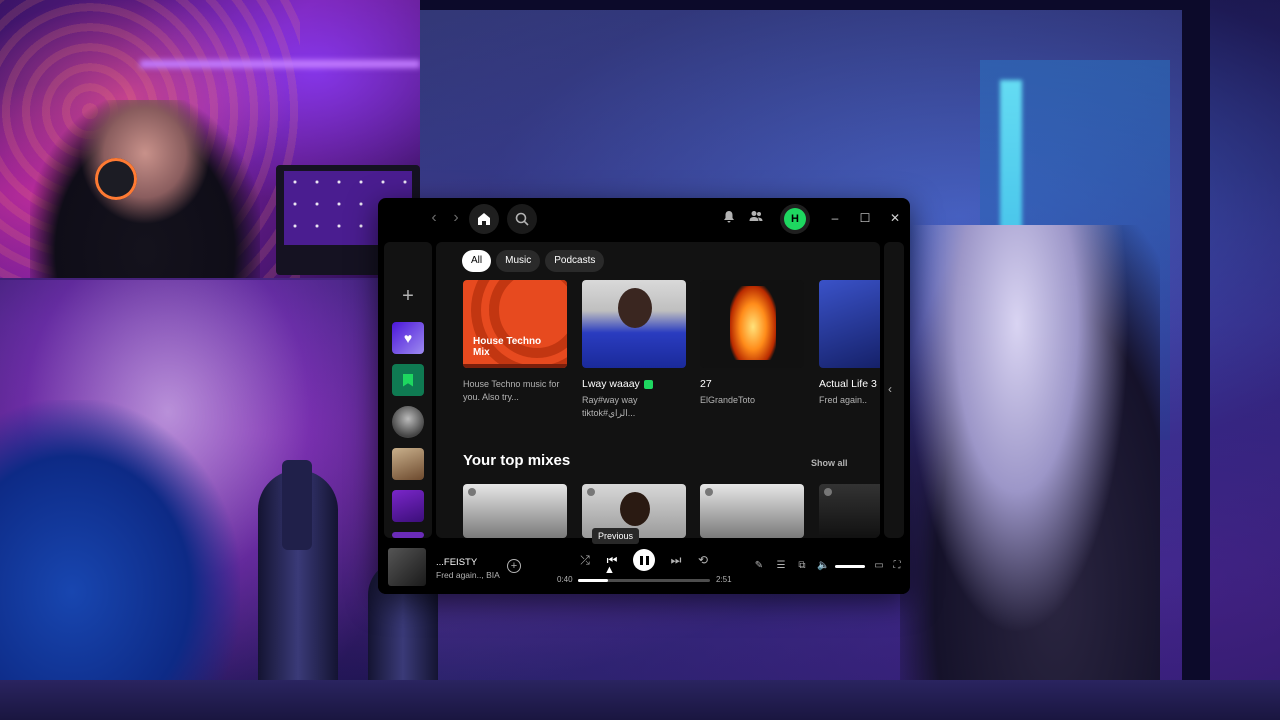  What do you see at coordinates (280, 64) in the screenshot?
I see `webcam-led-strip` at bounding box center [280, 64].